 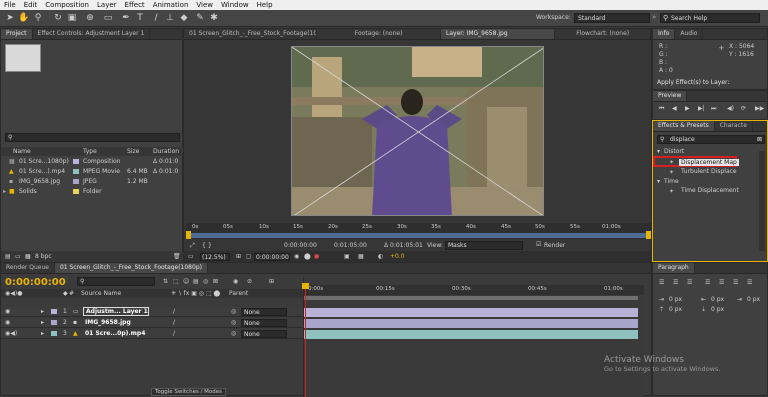 I want to click on tab-paragraph: Paragraph, so click(x=674, y=268).